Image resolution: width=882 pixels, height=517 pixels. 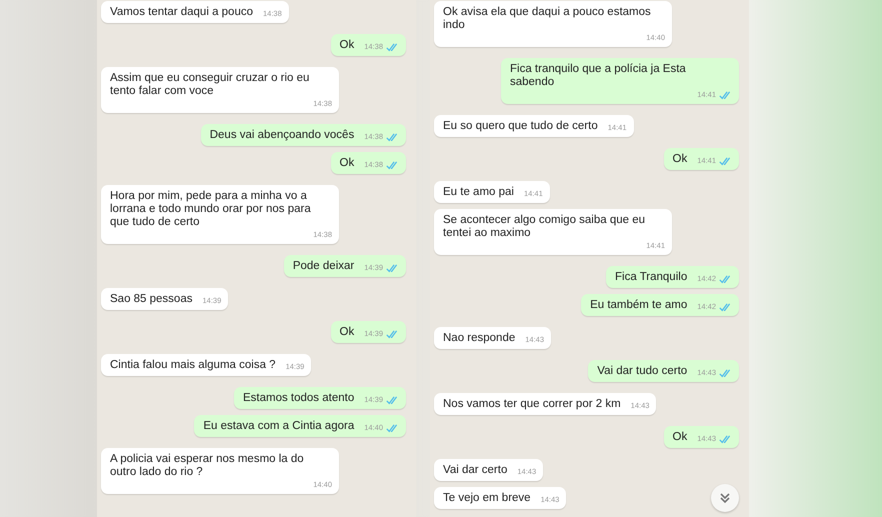 I want to click on message-text: Pode deixar, so click(x=323, y=266).